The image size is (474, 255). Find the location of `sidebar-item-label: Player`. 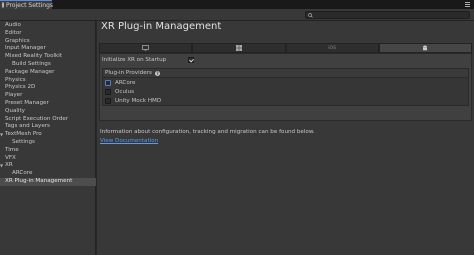

sidebar-item-label: Player is located at coordinates (14, 95).